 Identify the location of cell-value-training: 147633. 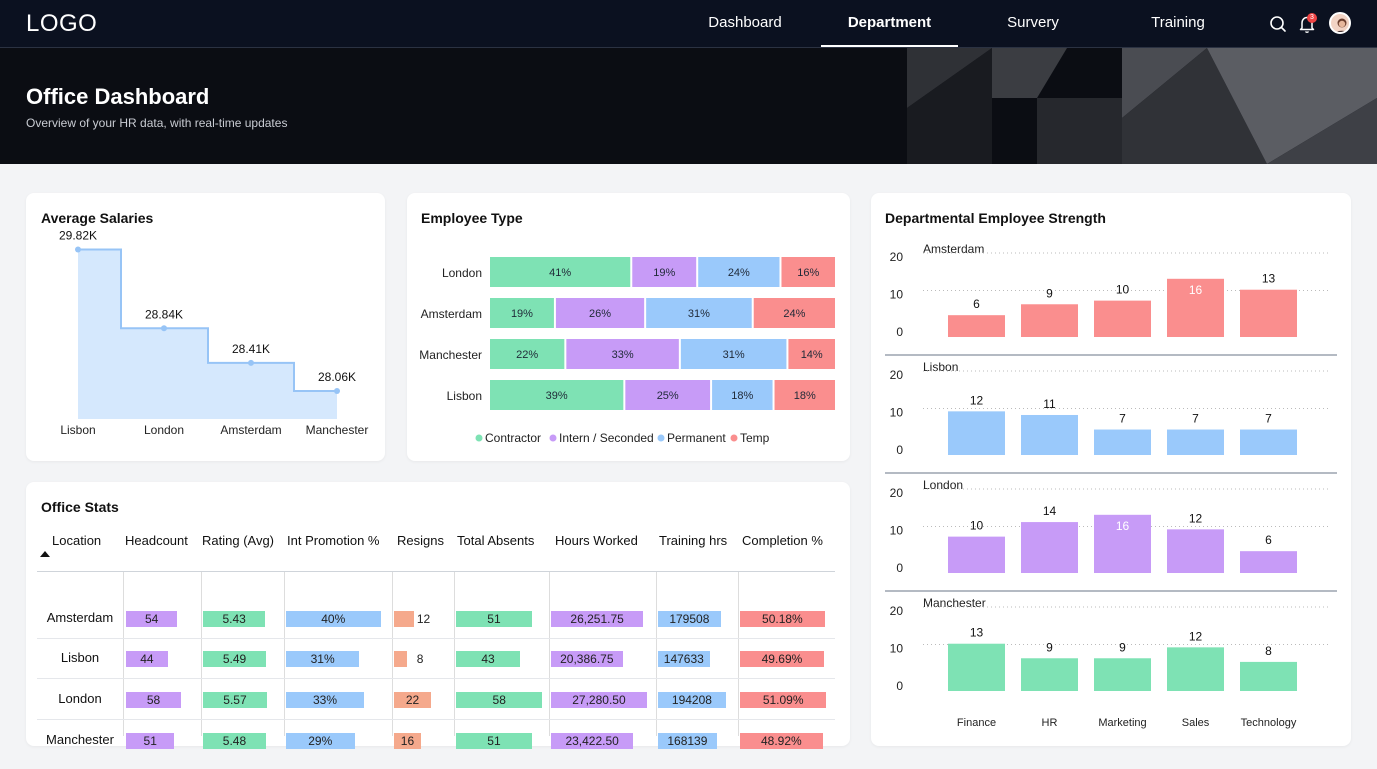
(683, 659).